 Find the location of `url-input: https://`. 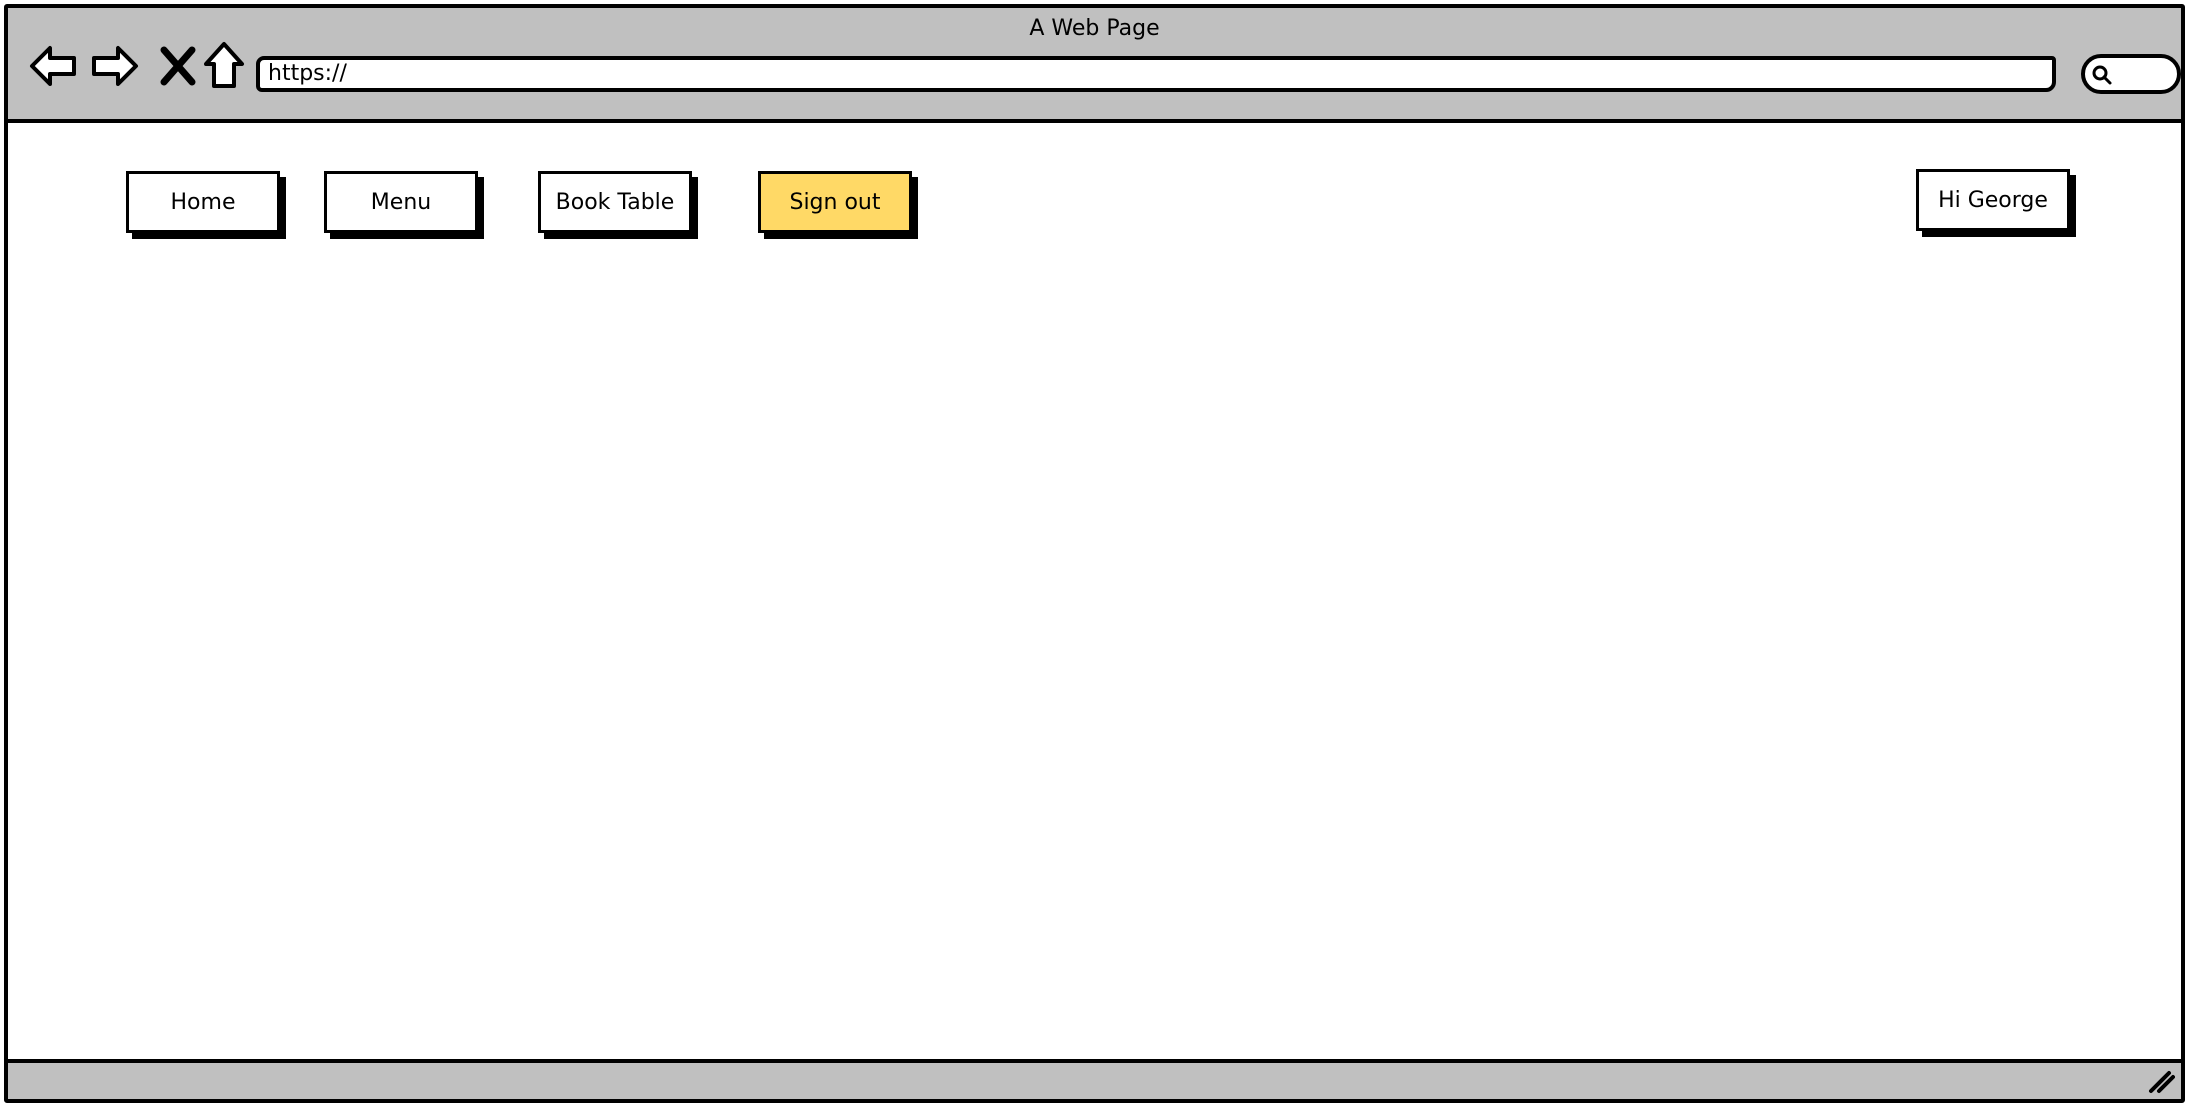

url-input: https:// is located at coordinates (1156, 74).